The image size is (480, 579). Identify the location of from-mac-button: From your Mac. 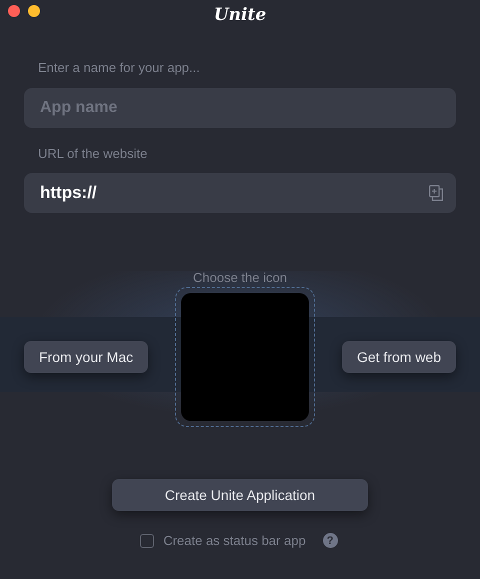
(86, 357).